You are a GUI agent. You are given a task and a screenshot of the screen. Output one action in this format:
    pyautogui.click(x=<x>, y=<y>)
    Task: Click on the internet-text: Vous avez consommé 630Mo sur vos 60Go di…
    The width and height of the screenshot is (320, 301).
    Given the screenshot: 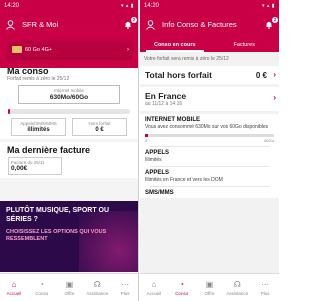 What is the action you would take?
    pyautogui.click(x=207, y=127)
    